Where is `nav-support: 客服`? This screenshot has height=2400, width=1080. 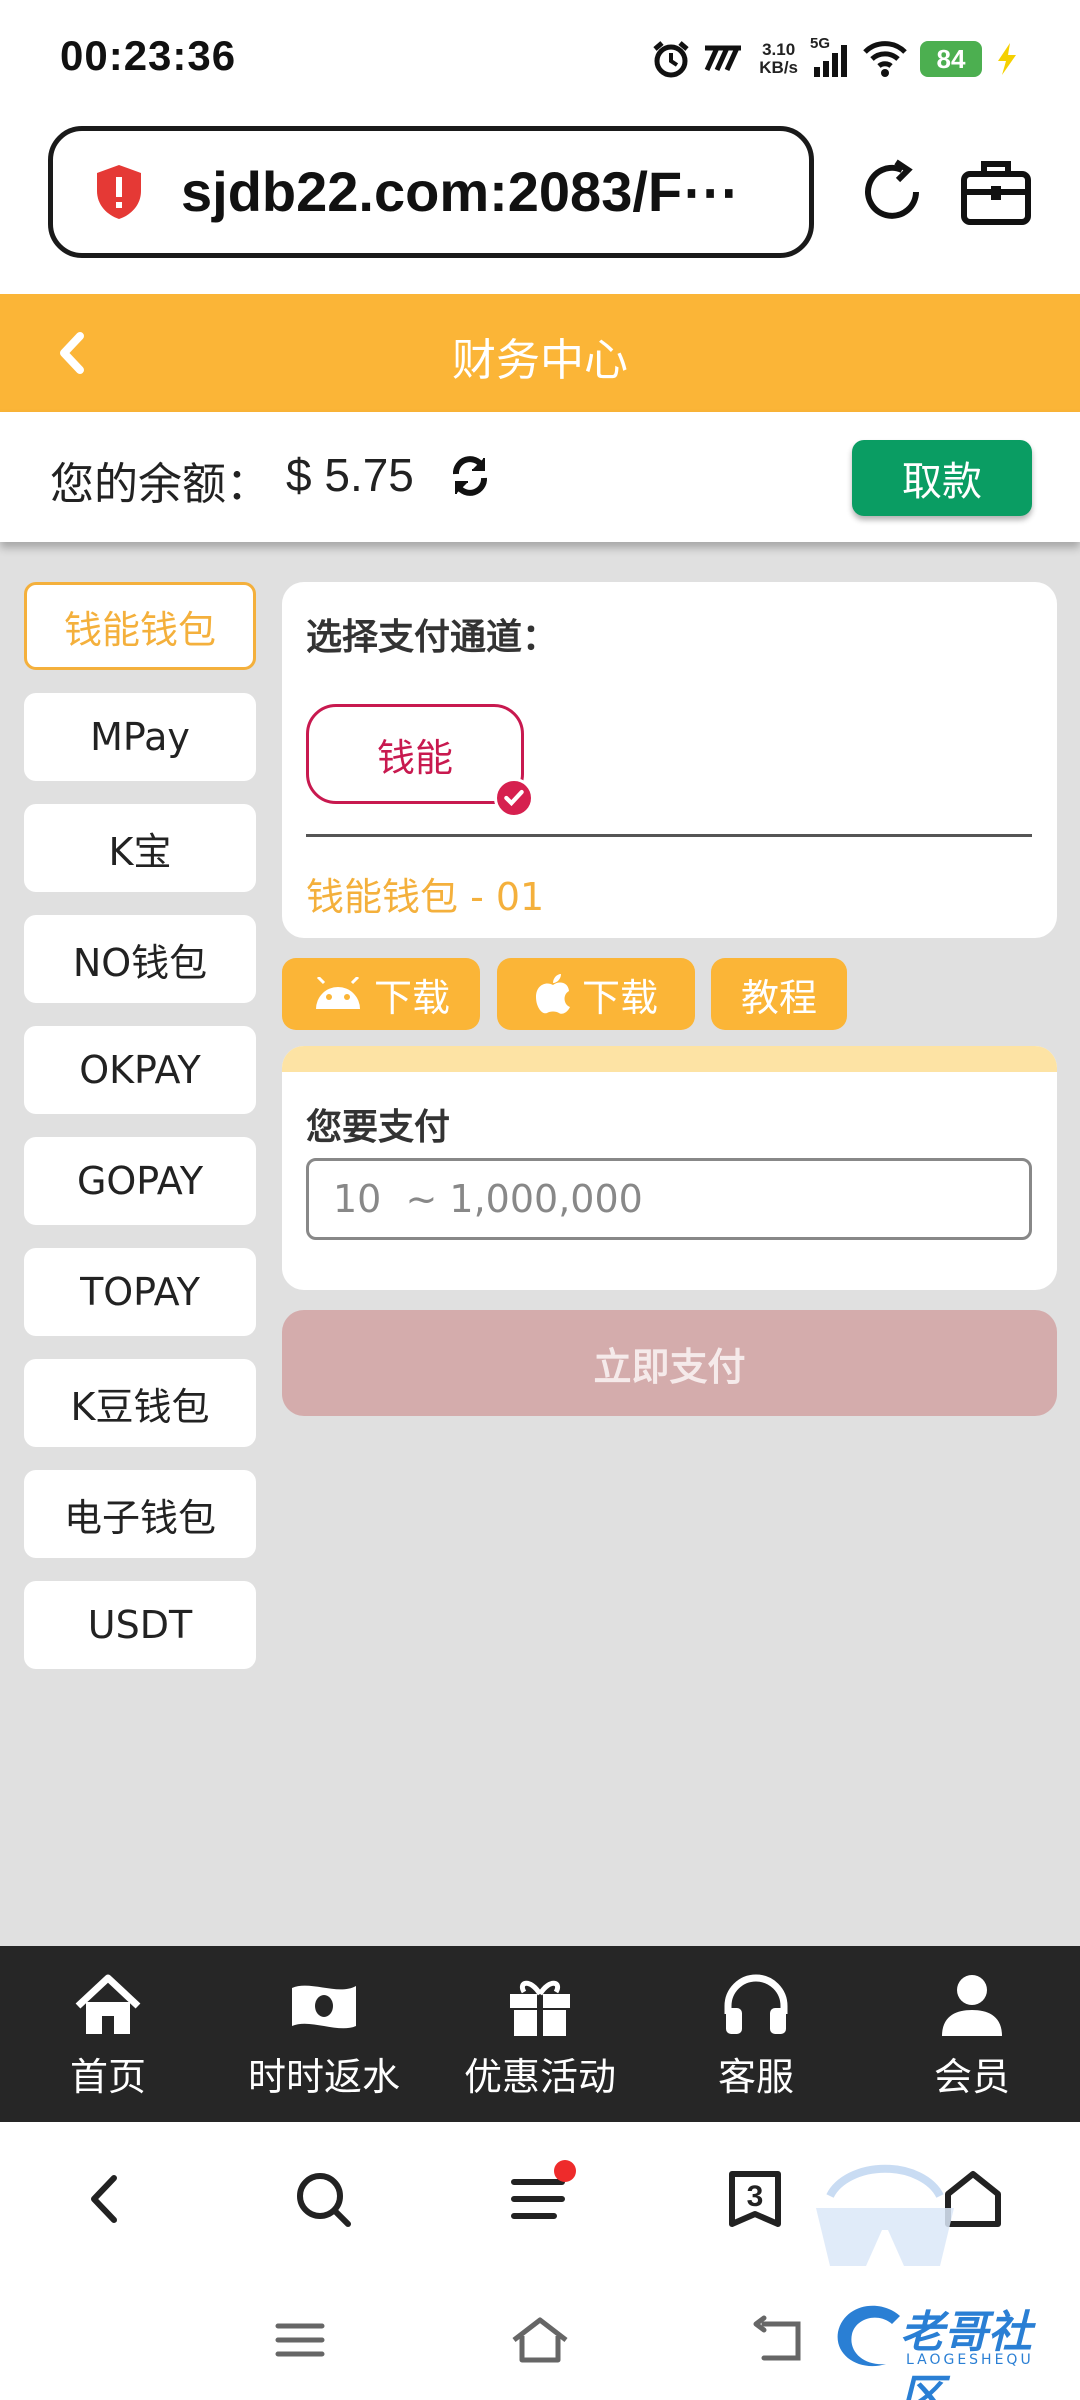 nav-support: 客服 is located at coordinates (756, 2034).